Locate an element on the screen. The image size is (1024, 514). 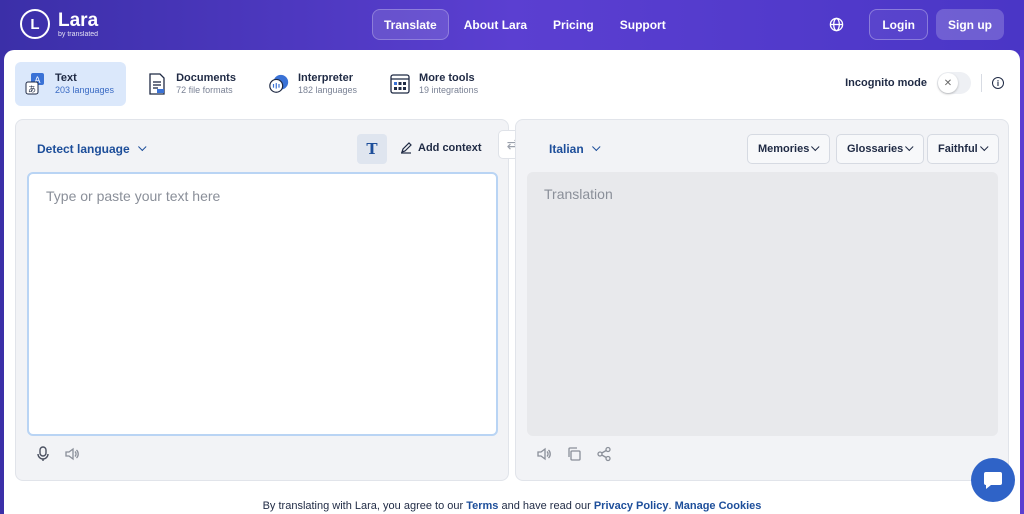
incognito-label: Incognito mode is located at coordinates (886, 83).